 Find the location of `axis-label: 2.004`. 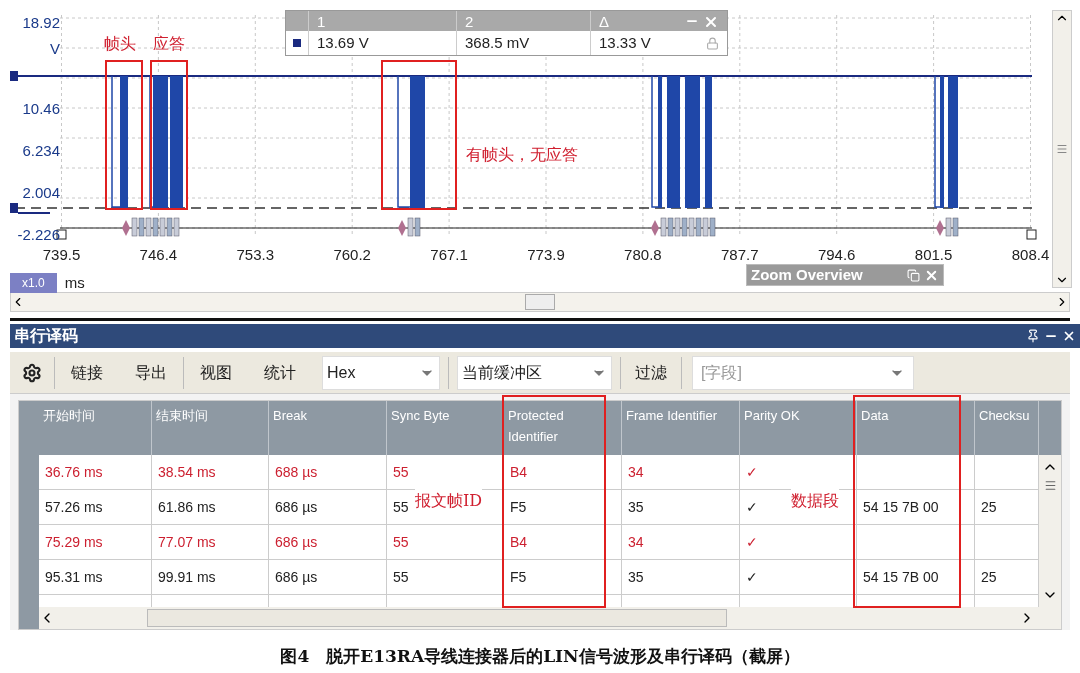

axis-label: 2.004 is located at coordinates (40, 193).